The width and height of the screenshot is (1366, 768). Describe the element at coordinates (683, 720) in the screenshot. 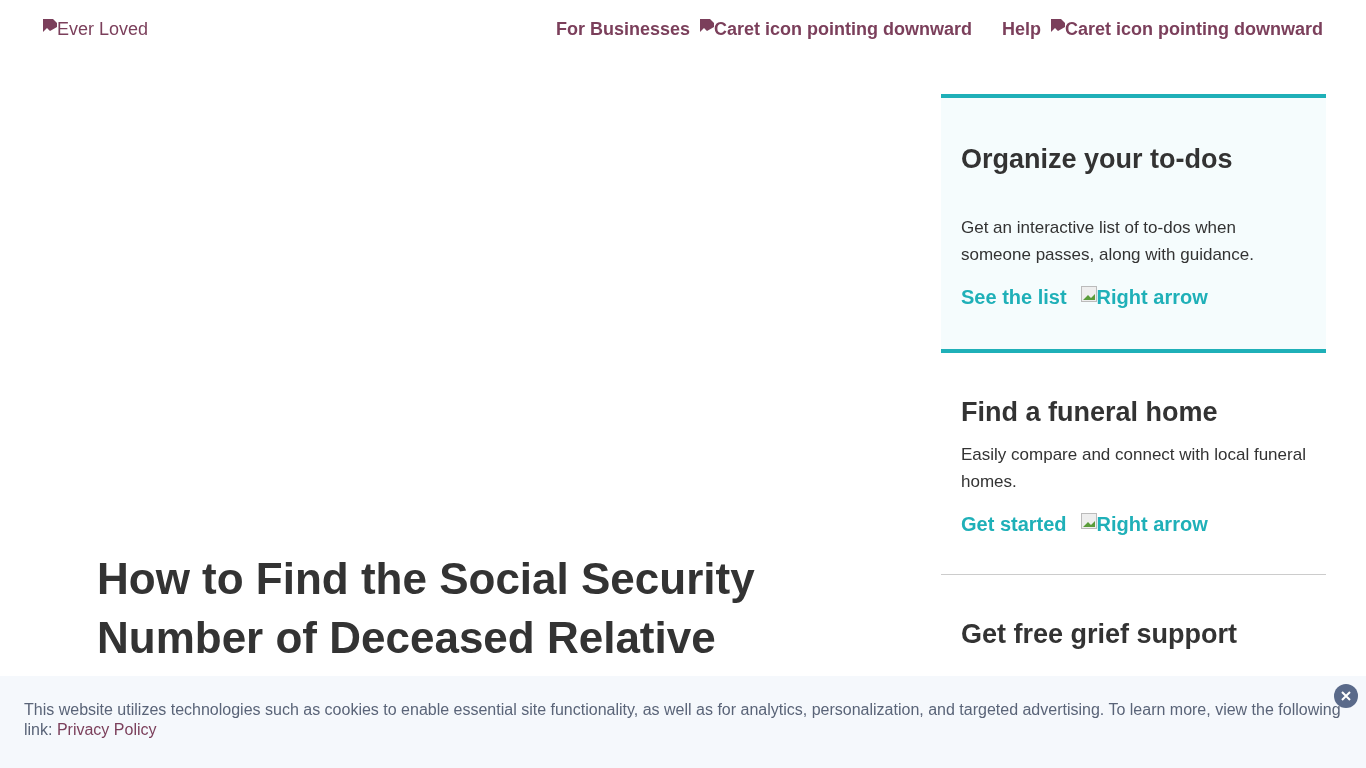

I see `cookie-text: This website utilizes technologies such as cookies to enable essential site functionality, as well as for analytics, personalization, and targeted advertising. To learn more, view the following link: Privacy Policy` at that location.